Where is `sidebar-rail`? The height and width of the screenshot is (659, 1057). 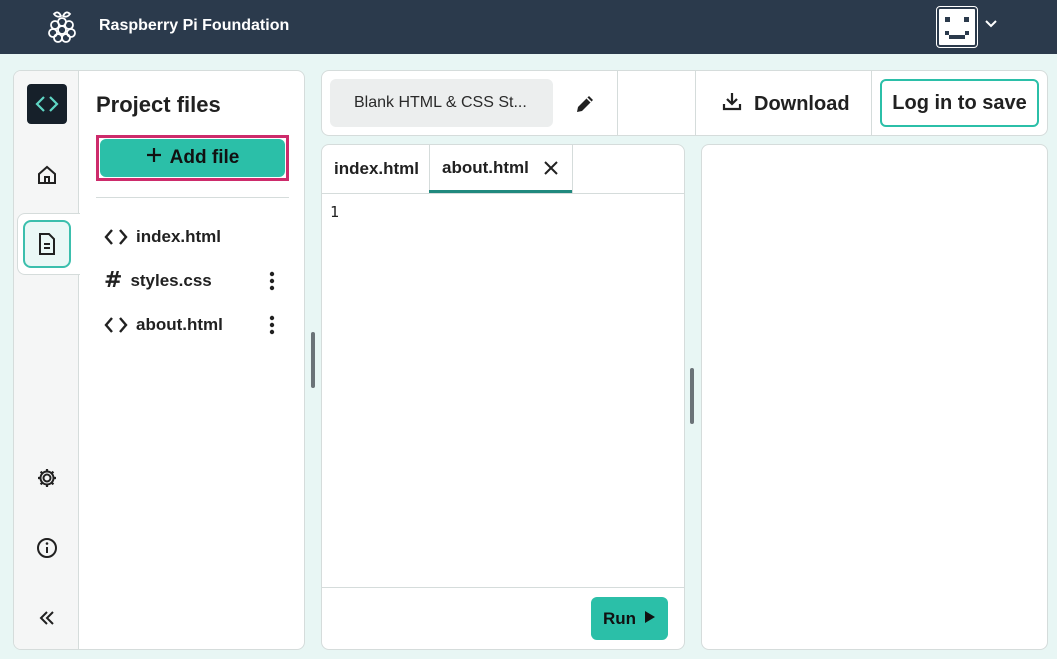
sidebar-rail is located at coordinates (47, 360).